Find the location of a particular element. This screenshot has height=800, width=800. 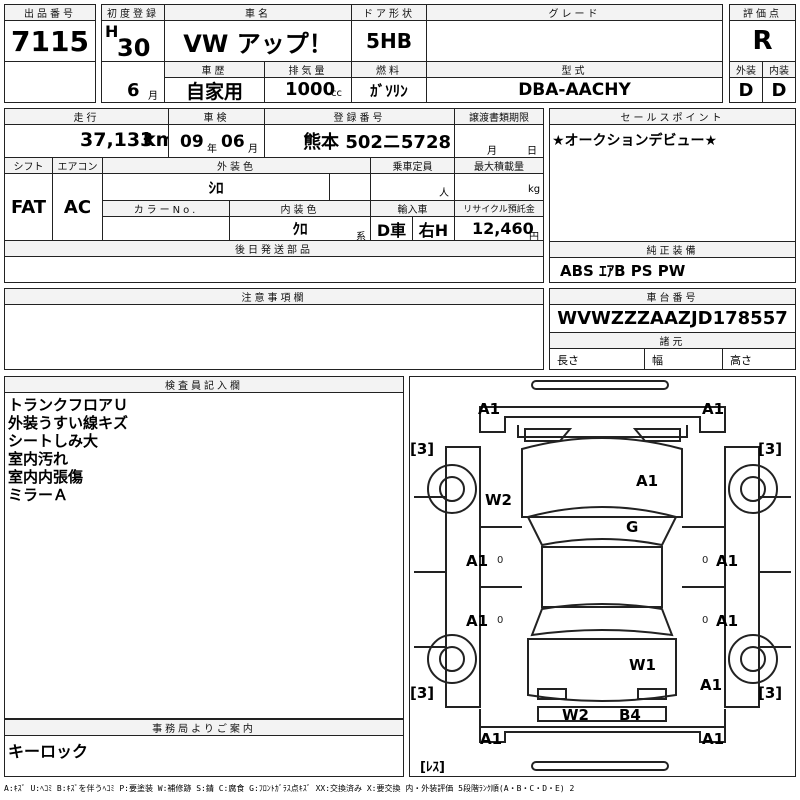

office-note: キーロック is located at coordinates (48, 751).